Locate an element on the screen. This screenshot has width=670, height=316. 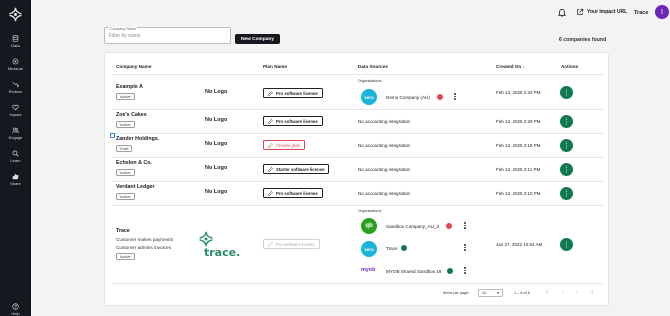
choose-plan-button: Choose plan is located at coordinates (284, 145).